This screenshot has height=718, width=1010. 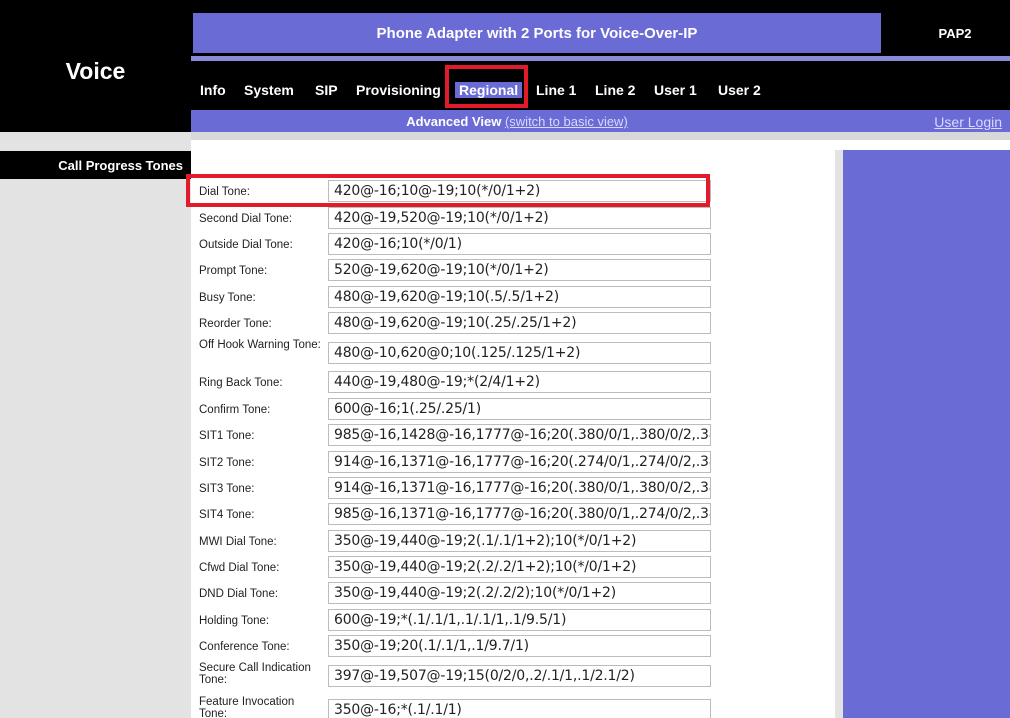 I want to click on tone-label: Reorder Tone:, so click(x=235, y=324).